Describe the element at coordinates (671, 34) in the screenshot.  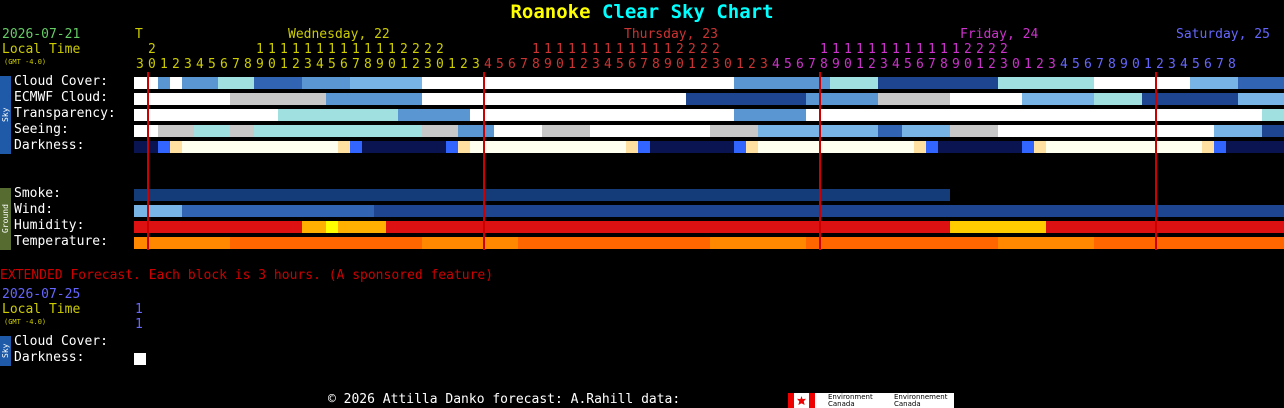
I see `day-label-thu: Thursday, 23` at that location.